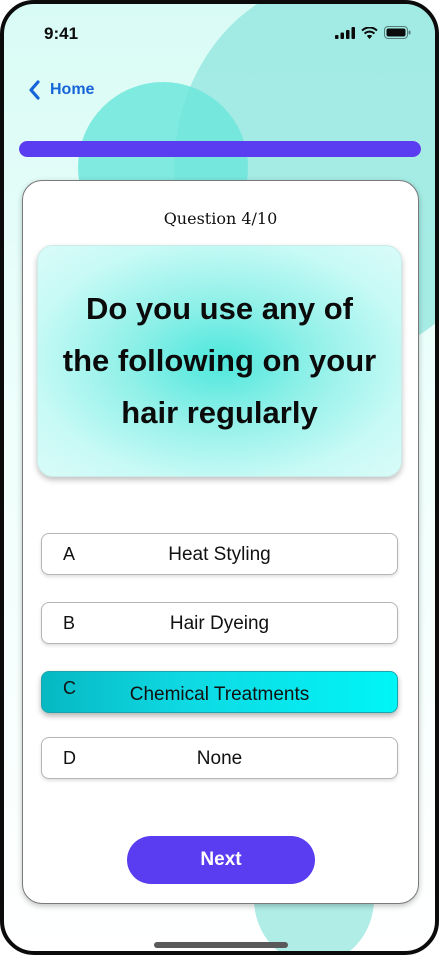 Image resolution: width=439 pixels, height=955 pixels. Describe the element at coordinates (61, 33) in the screenshot. I see `status-time: 9:41` at that location.